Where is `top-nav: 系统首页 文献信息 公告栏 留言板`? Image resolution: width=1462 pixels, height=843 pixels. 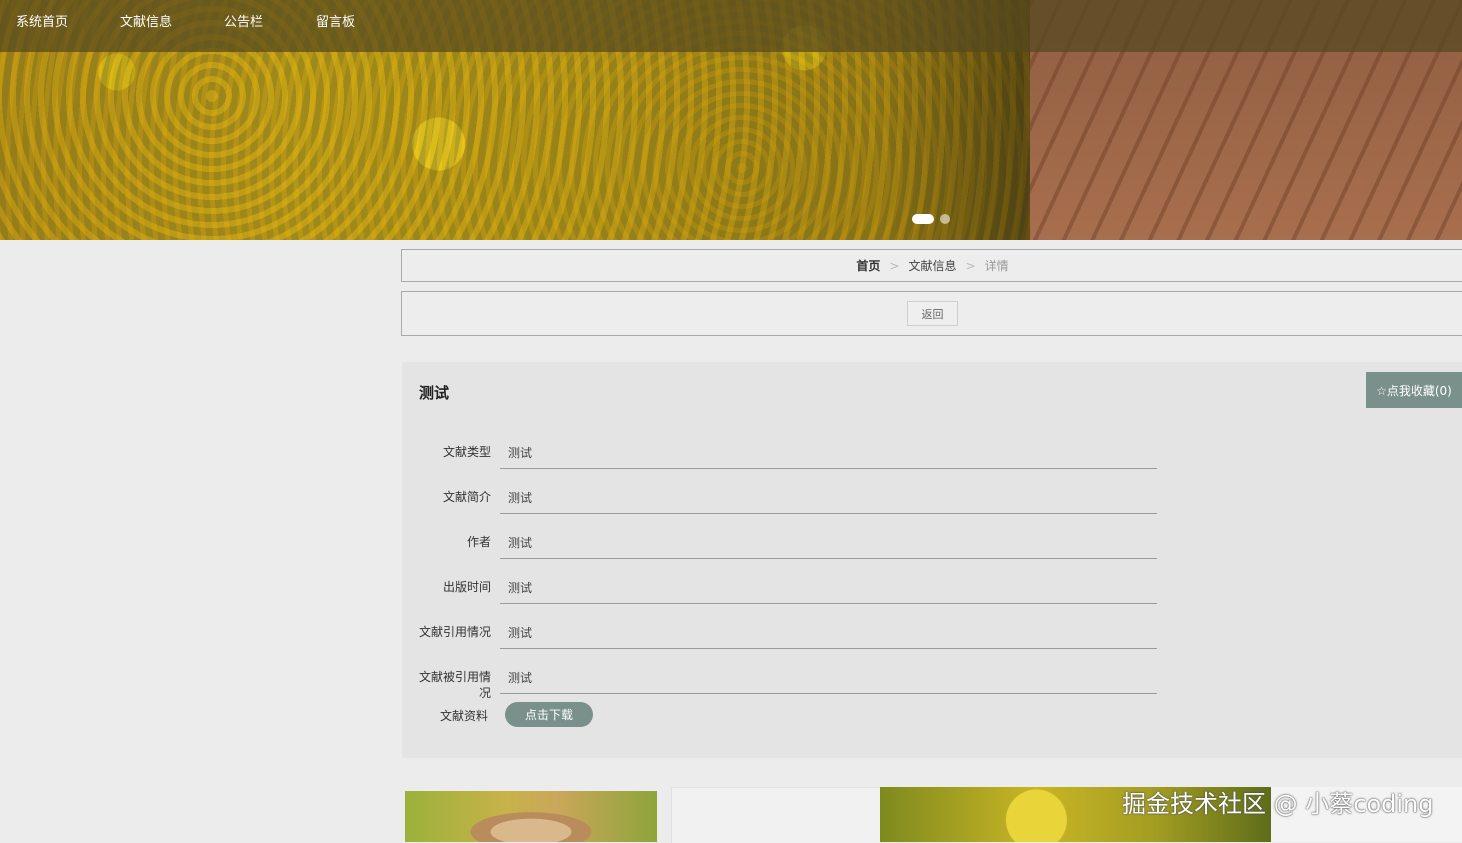 top-nav: 系统首页 文献信息 公告栏 留言板 is located at coordinates (731, 26).